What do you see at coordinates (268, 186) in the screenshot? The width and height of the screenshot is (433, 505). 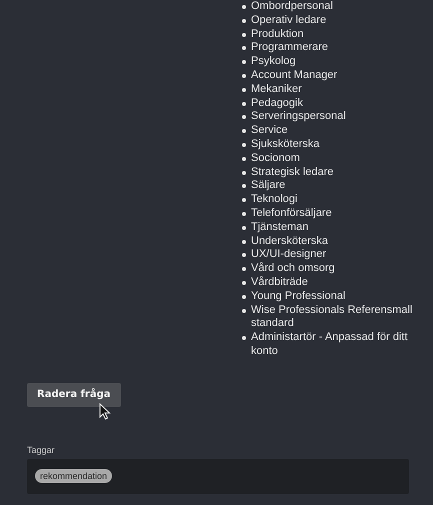 I see `list-item: Säljare` at bounding box center [268, 186].